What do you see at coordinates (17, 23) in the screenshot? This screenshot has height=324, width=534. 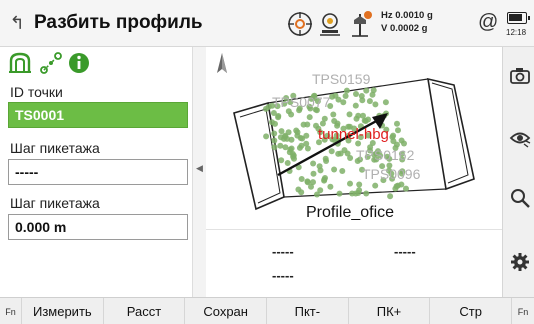 I see `back-icon: ↰` at bounding box center [17, 23].